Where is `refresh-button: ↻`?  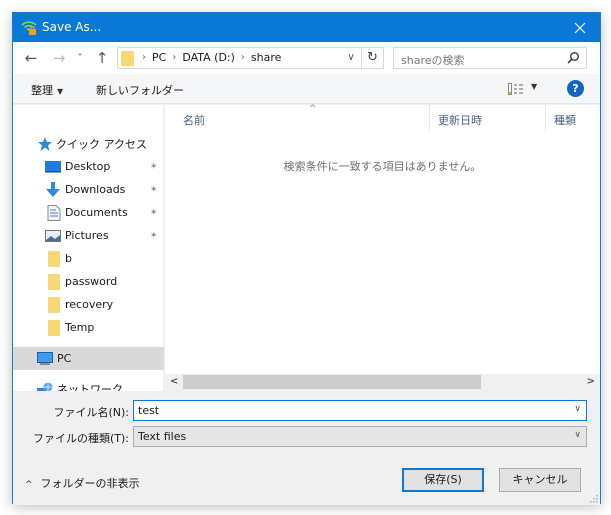 refresh-button: ↻ is located at coordinates (372, 58).